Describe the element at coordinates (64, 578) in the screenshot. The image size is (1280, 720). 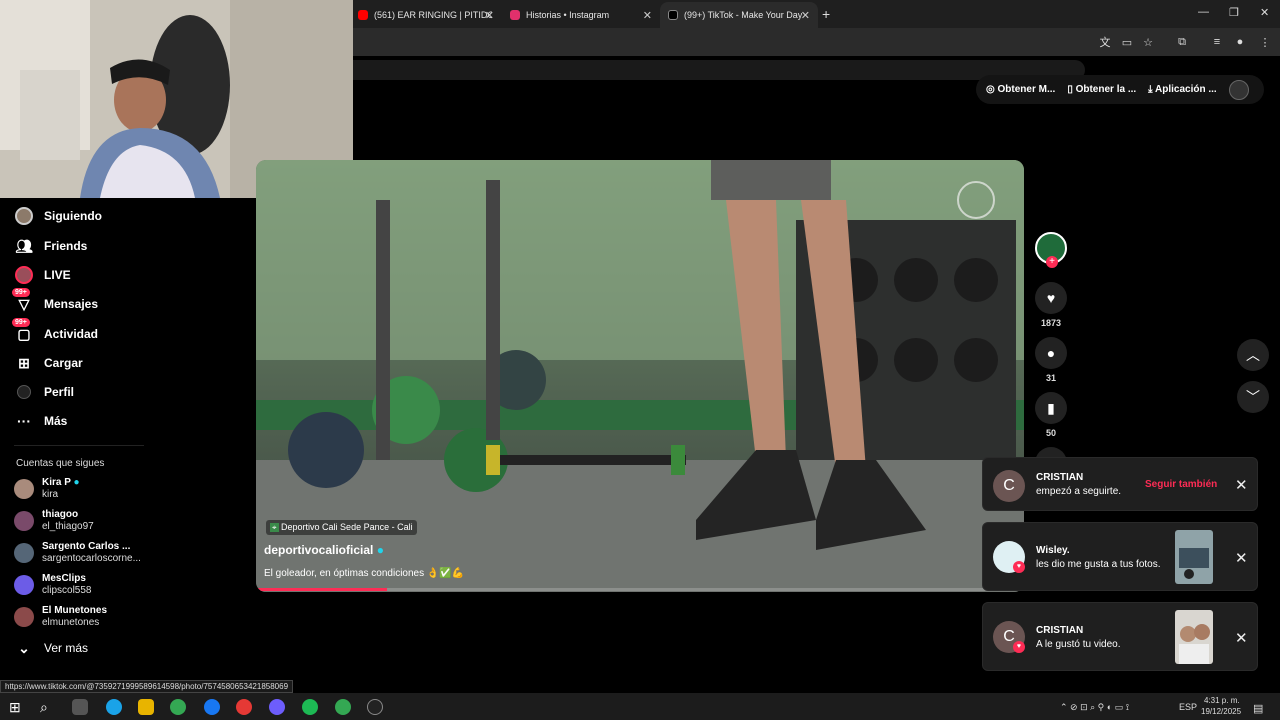
I see `account-name: MesClips` at that location.